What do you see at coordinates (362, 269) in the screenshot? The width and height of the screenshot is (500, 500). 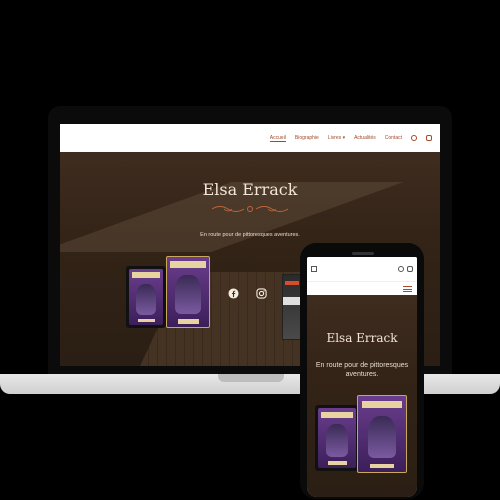 I see `phone-status-bar` at bounding box center [362, 269].